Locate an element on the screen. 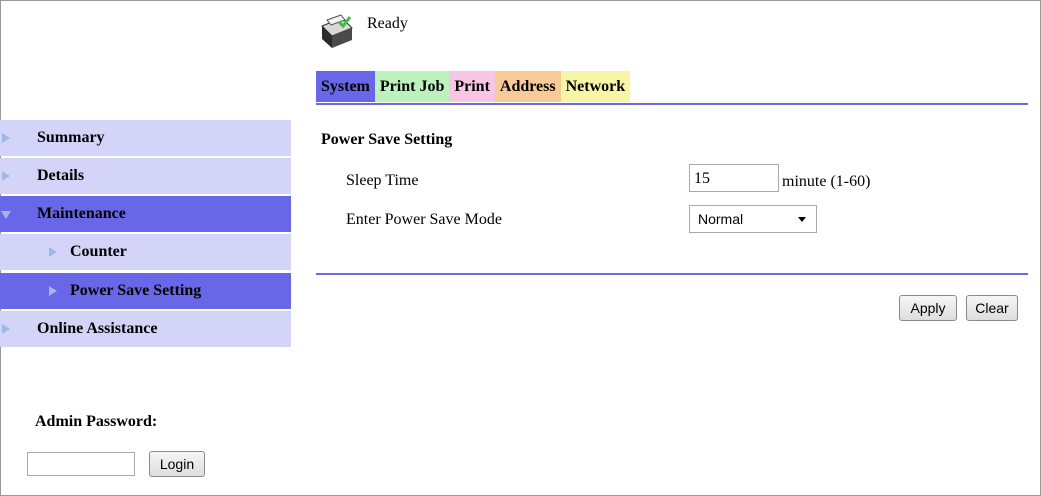 The height and width of the screenshot is (496, 1041). admin-password-label: Admin Password: is located at coordinates (96, 421).